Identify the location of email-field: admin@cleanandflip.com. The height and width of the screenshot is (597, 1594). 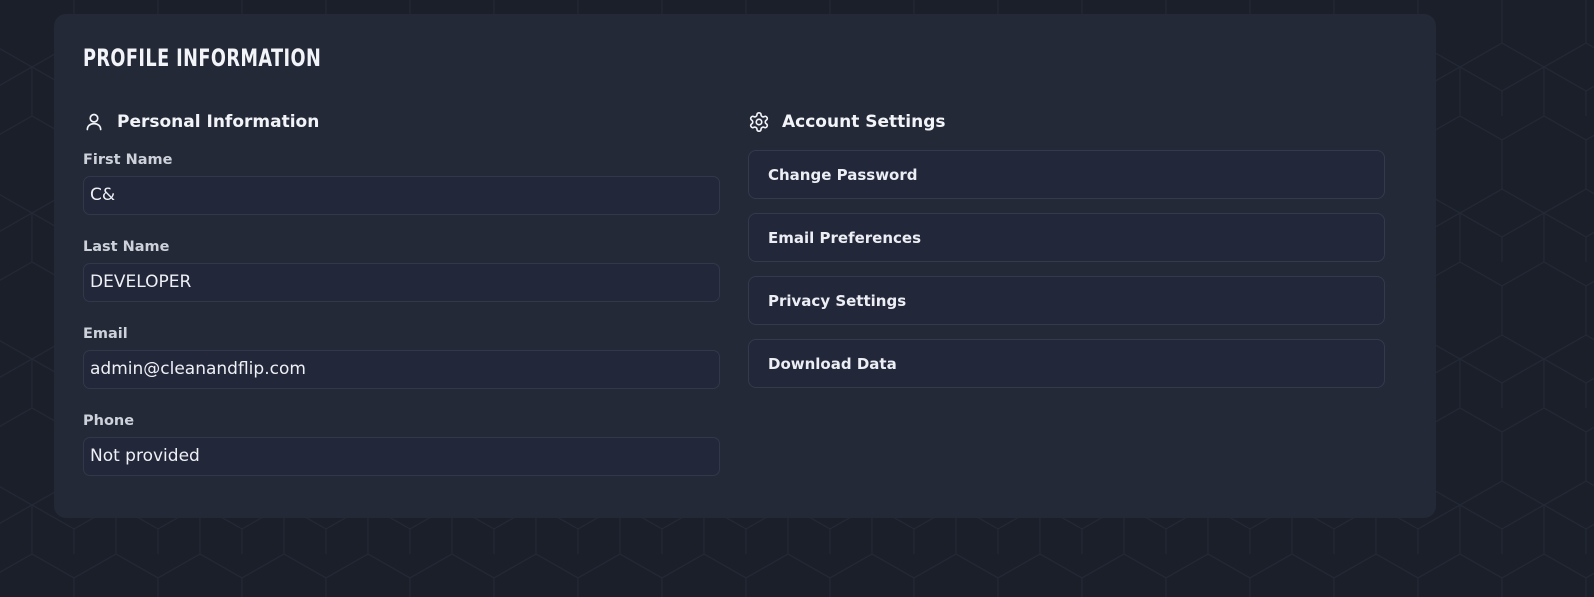
(401, 369).